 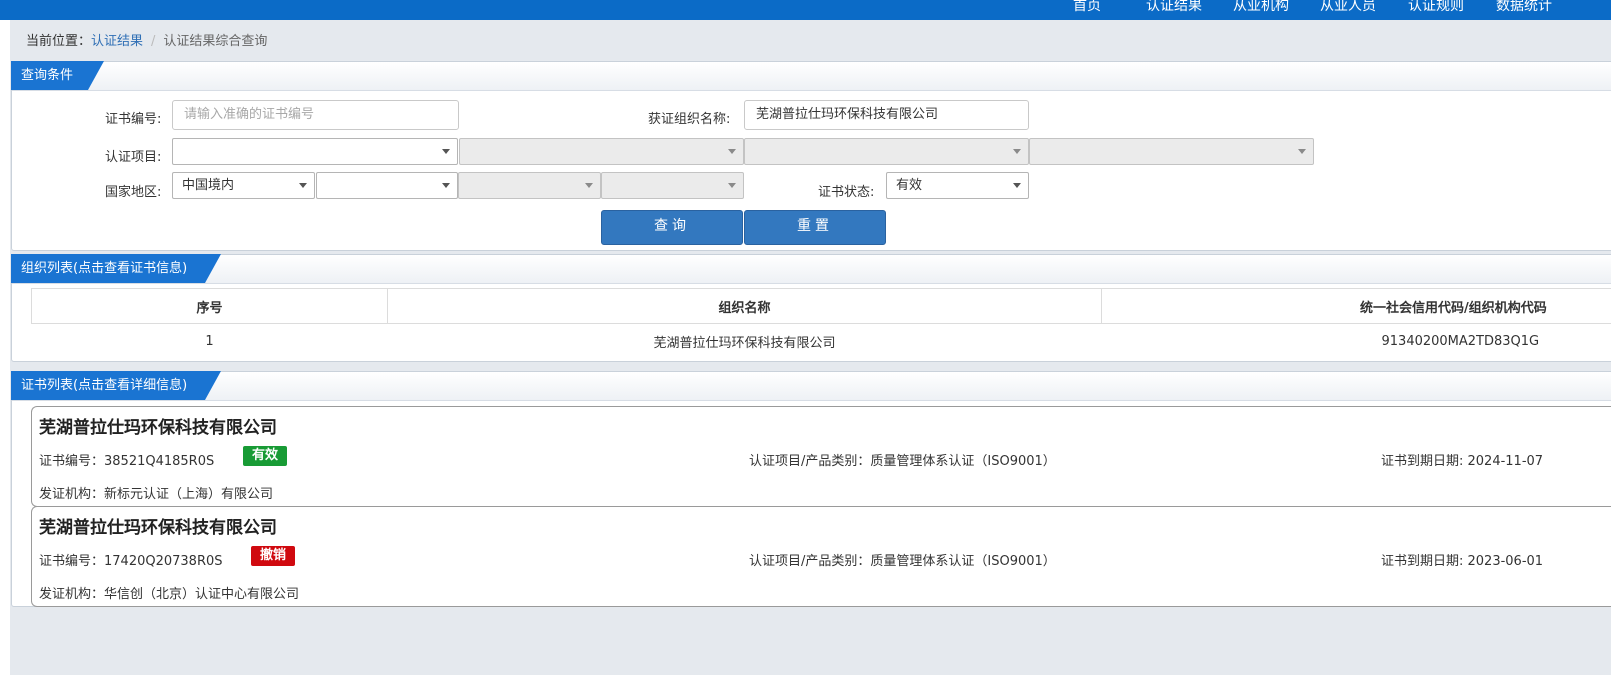 What do you see at coordinates (672, 227) in the screenshot?
I see `search-button: 查询` at bounding box center [672, 227].